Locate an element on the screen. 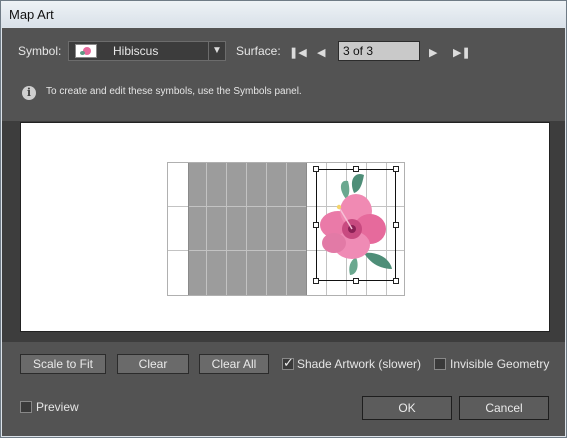 The width and height of the screenshot is (567, 438). shade-artwork-checkbox is located at coordinates (288, 363).